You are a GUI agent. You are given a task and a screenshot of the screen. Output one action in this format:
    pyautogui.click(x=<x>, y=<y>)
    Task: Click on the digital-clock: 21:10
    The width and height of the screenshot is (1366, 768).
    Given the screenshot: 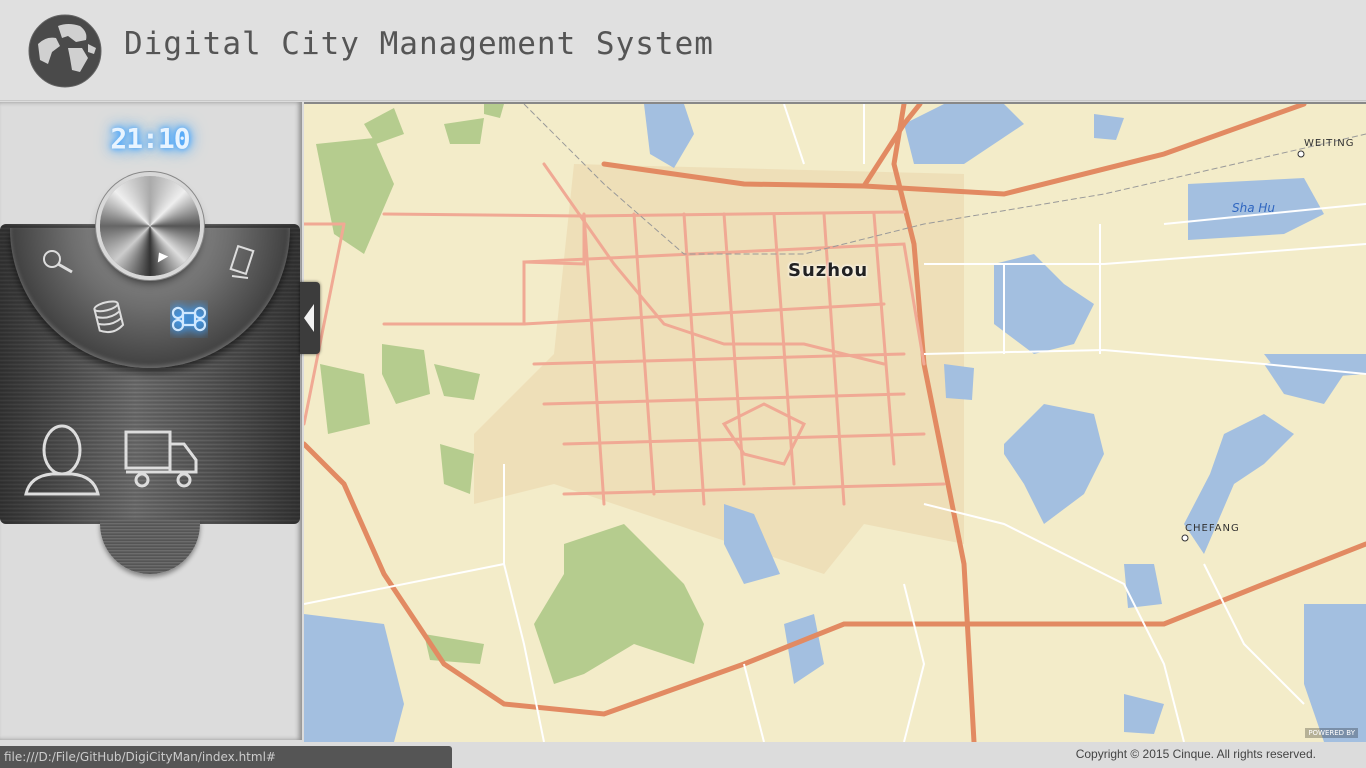 What is the action you would take?
    pyautogui.click(x=150, y=138)
    